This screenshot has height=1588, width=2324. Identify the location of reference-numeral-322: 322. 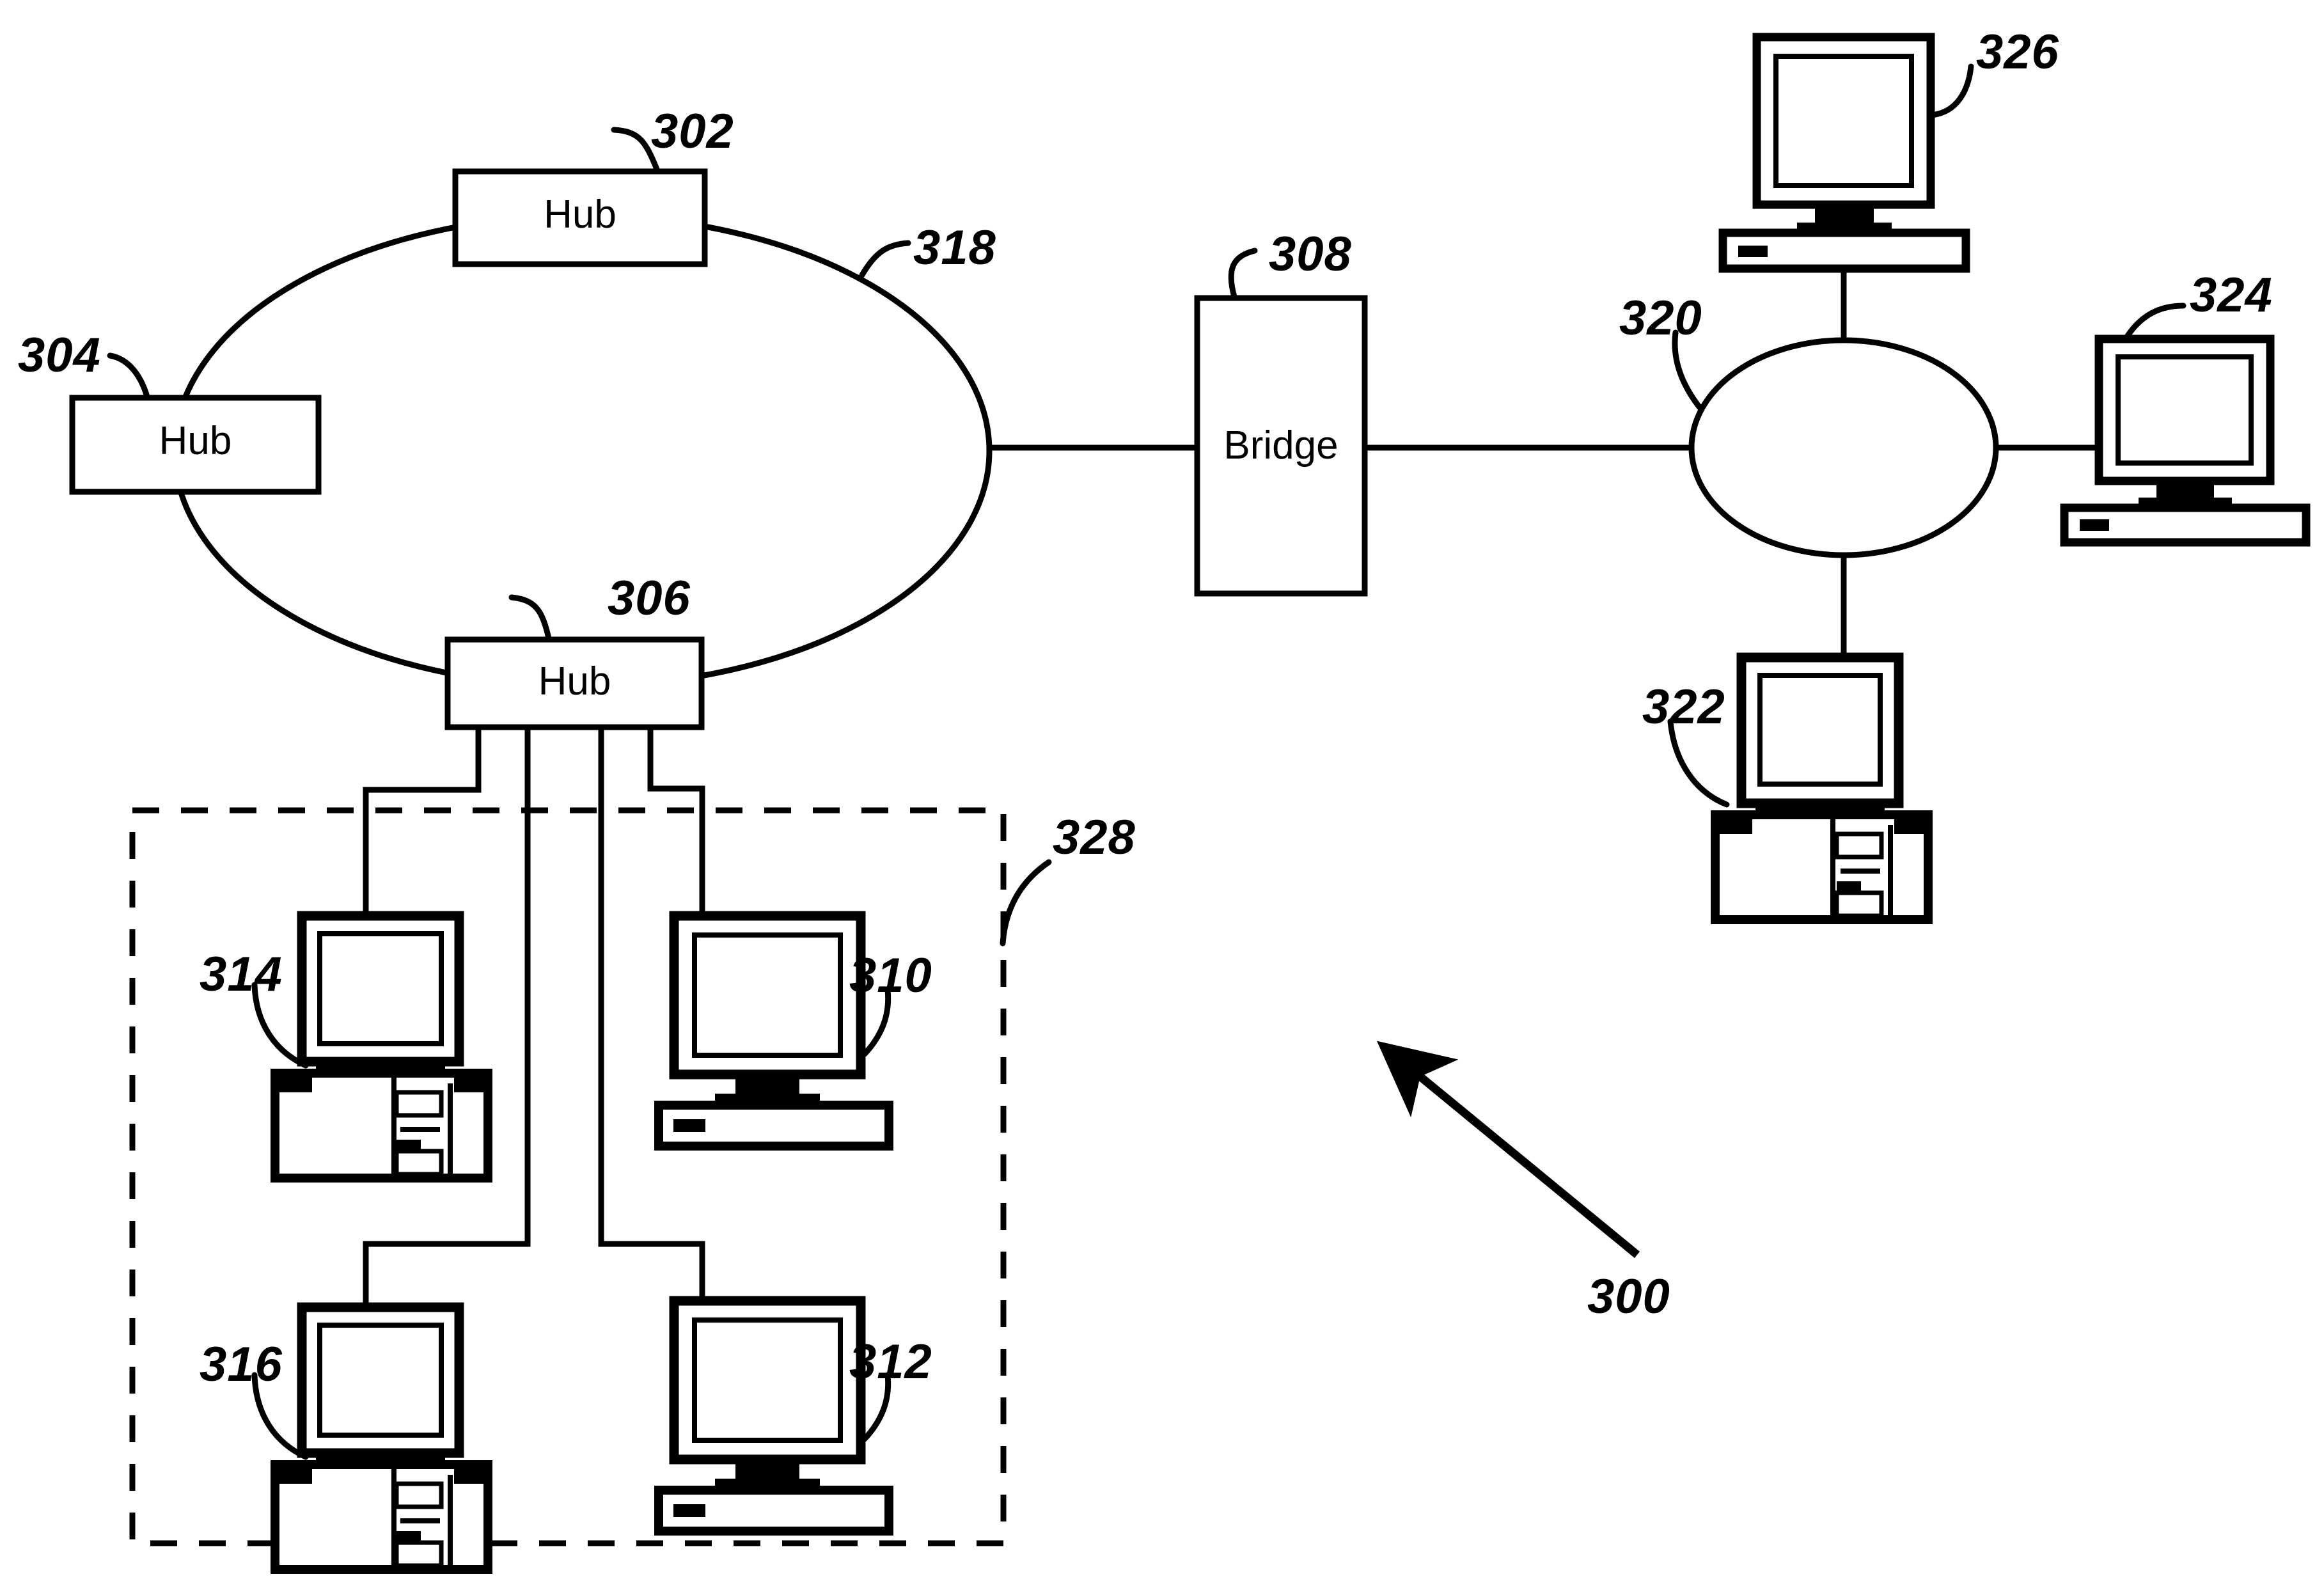
(1683, 707).